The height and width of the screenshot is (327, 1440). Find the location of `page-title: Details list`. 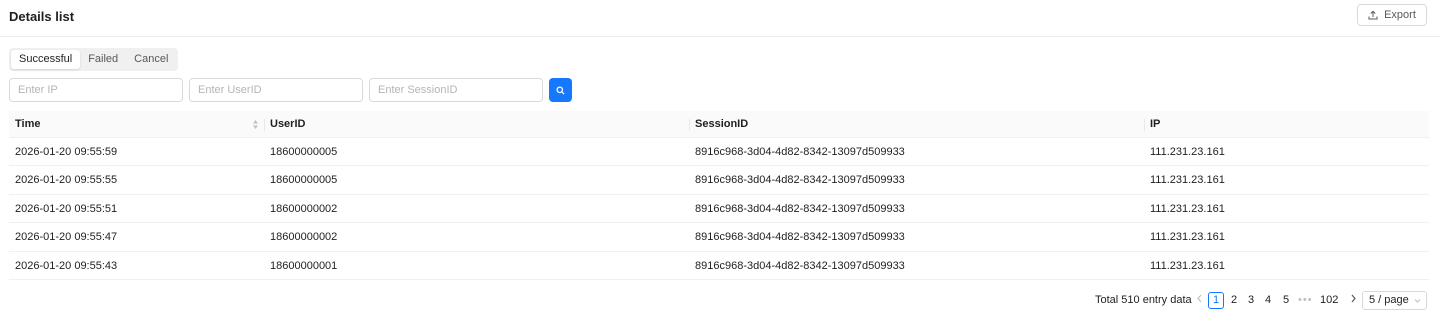

page-title: Details list is located at coordinates (42, 16).